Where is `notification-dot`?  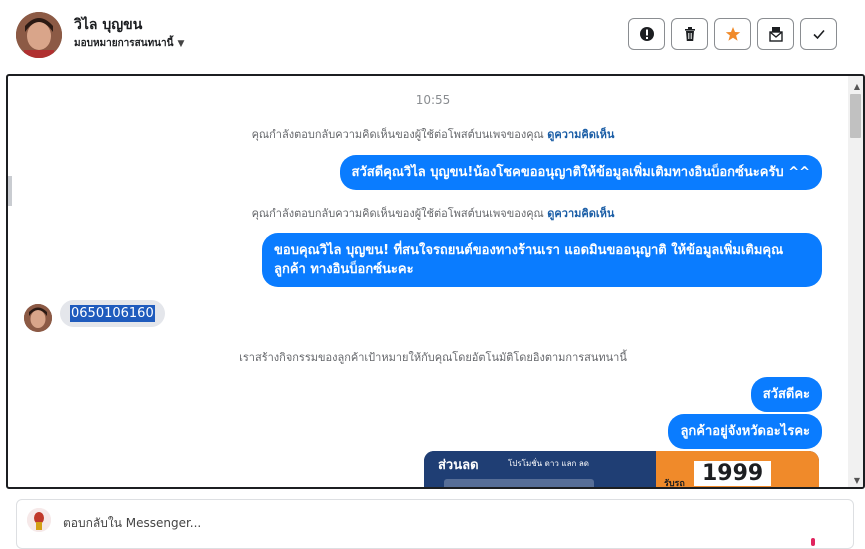
notification-dot is located at coordinates (813, 542).